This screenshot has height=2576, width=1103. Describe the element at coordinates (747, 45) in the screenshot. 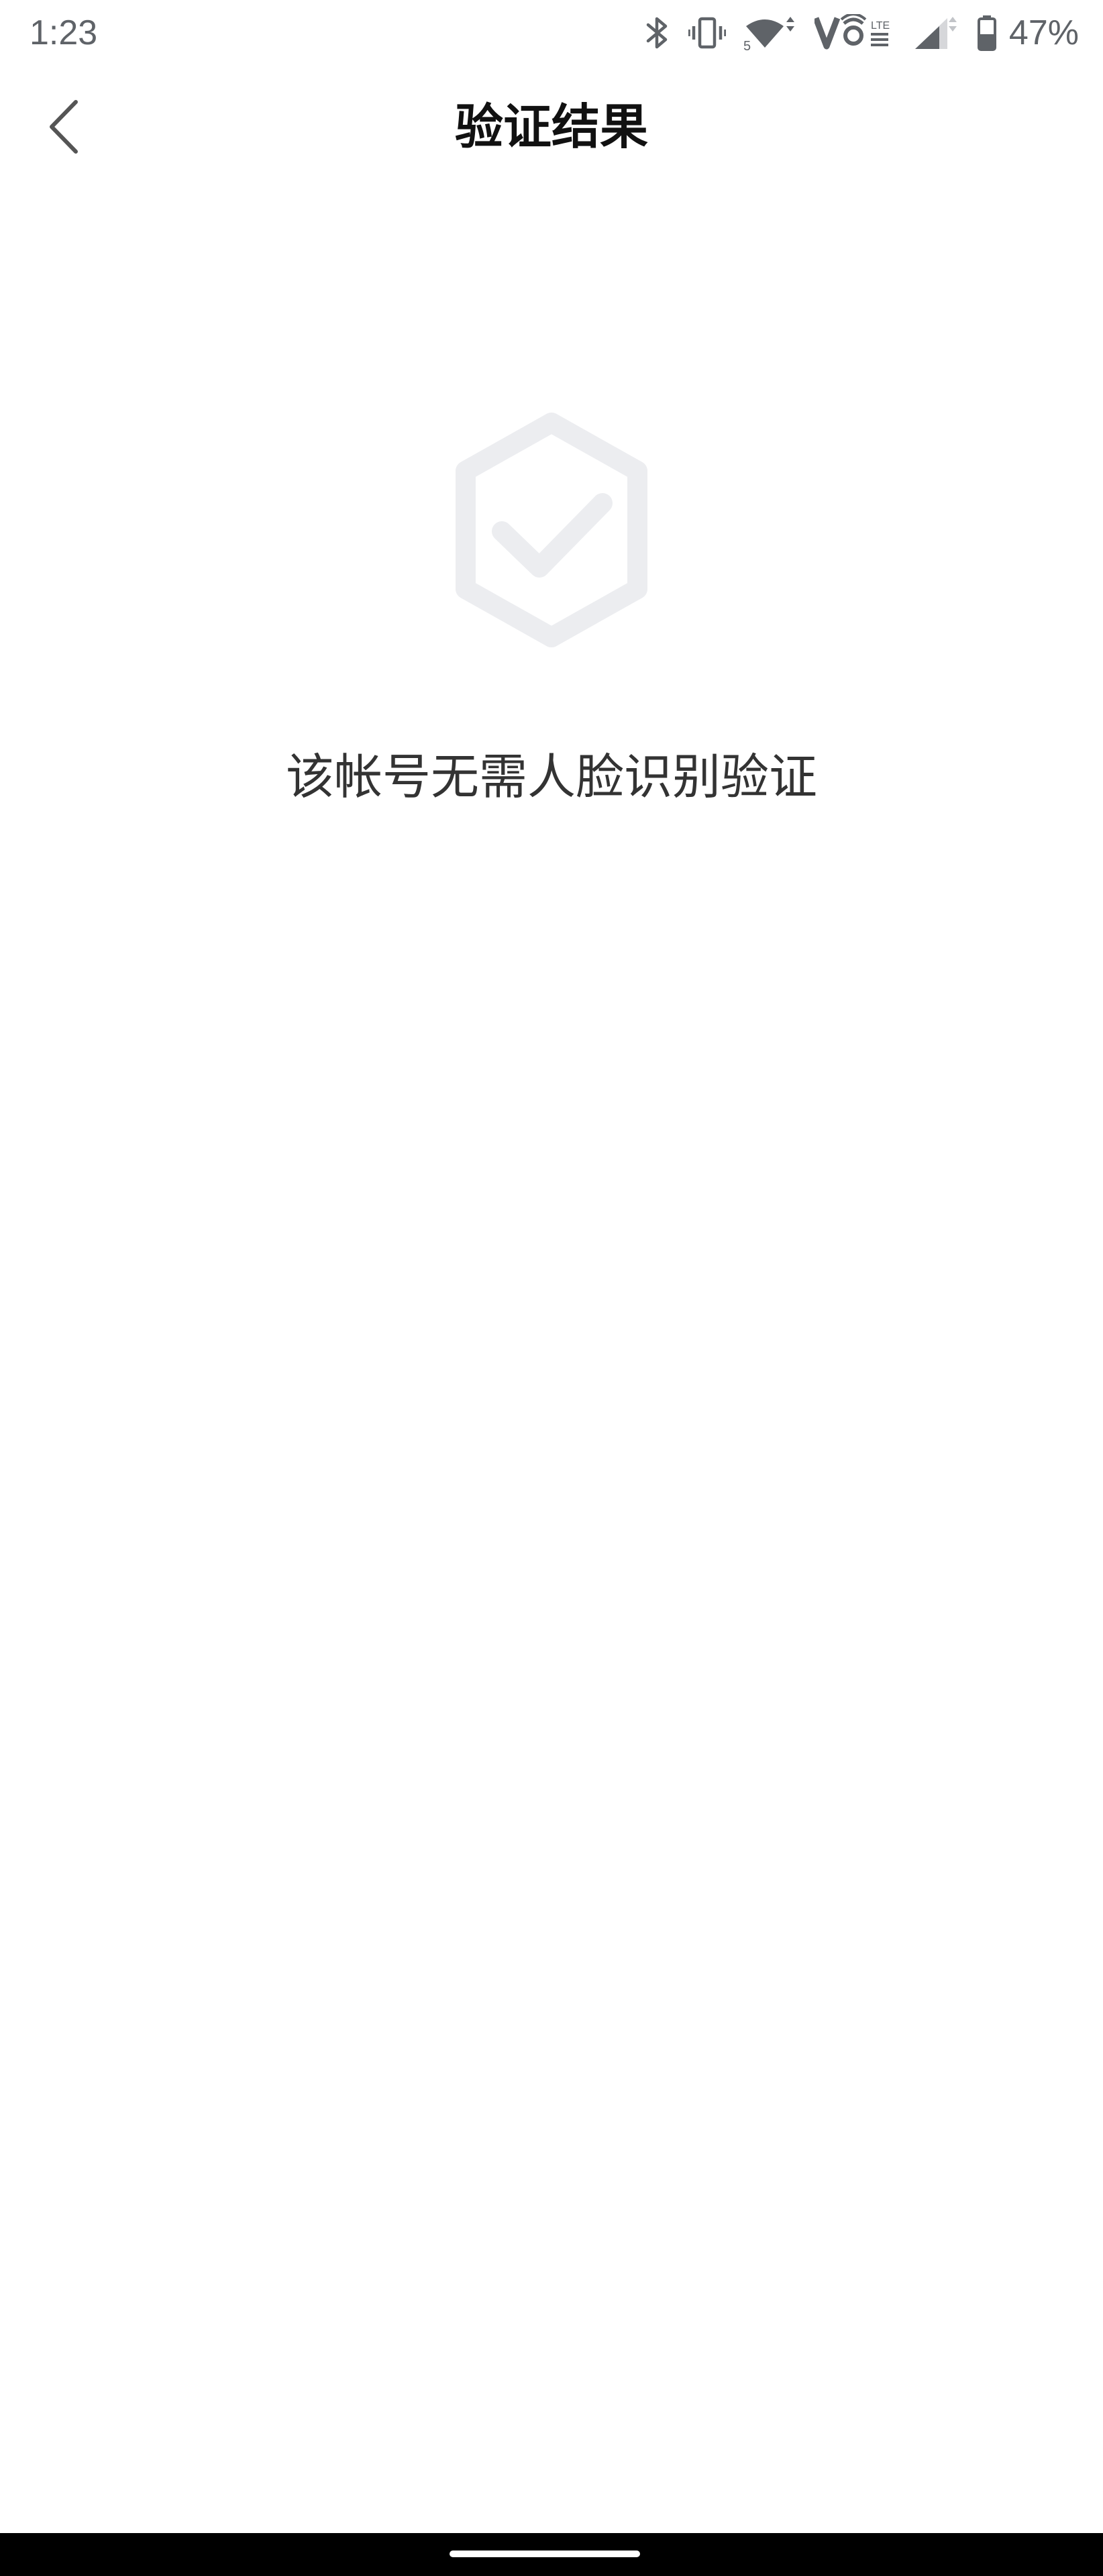

I see `svg-text: 5` at that location.